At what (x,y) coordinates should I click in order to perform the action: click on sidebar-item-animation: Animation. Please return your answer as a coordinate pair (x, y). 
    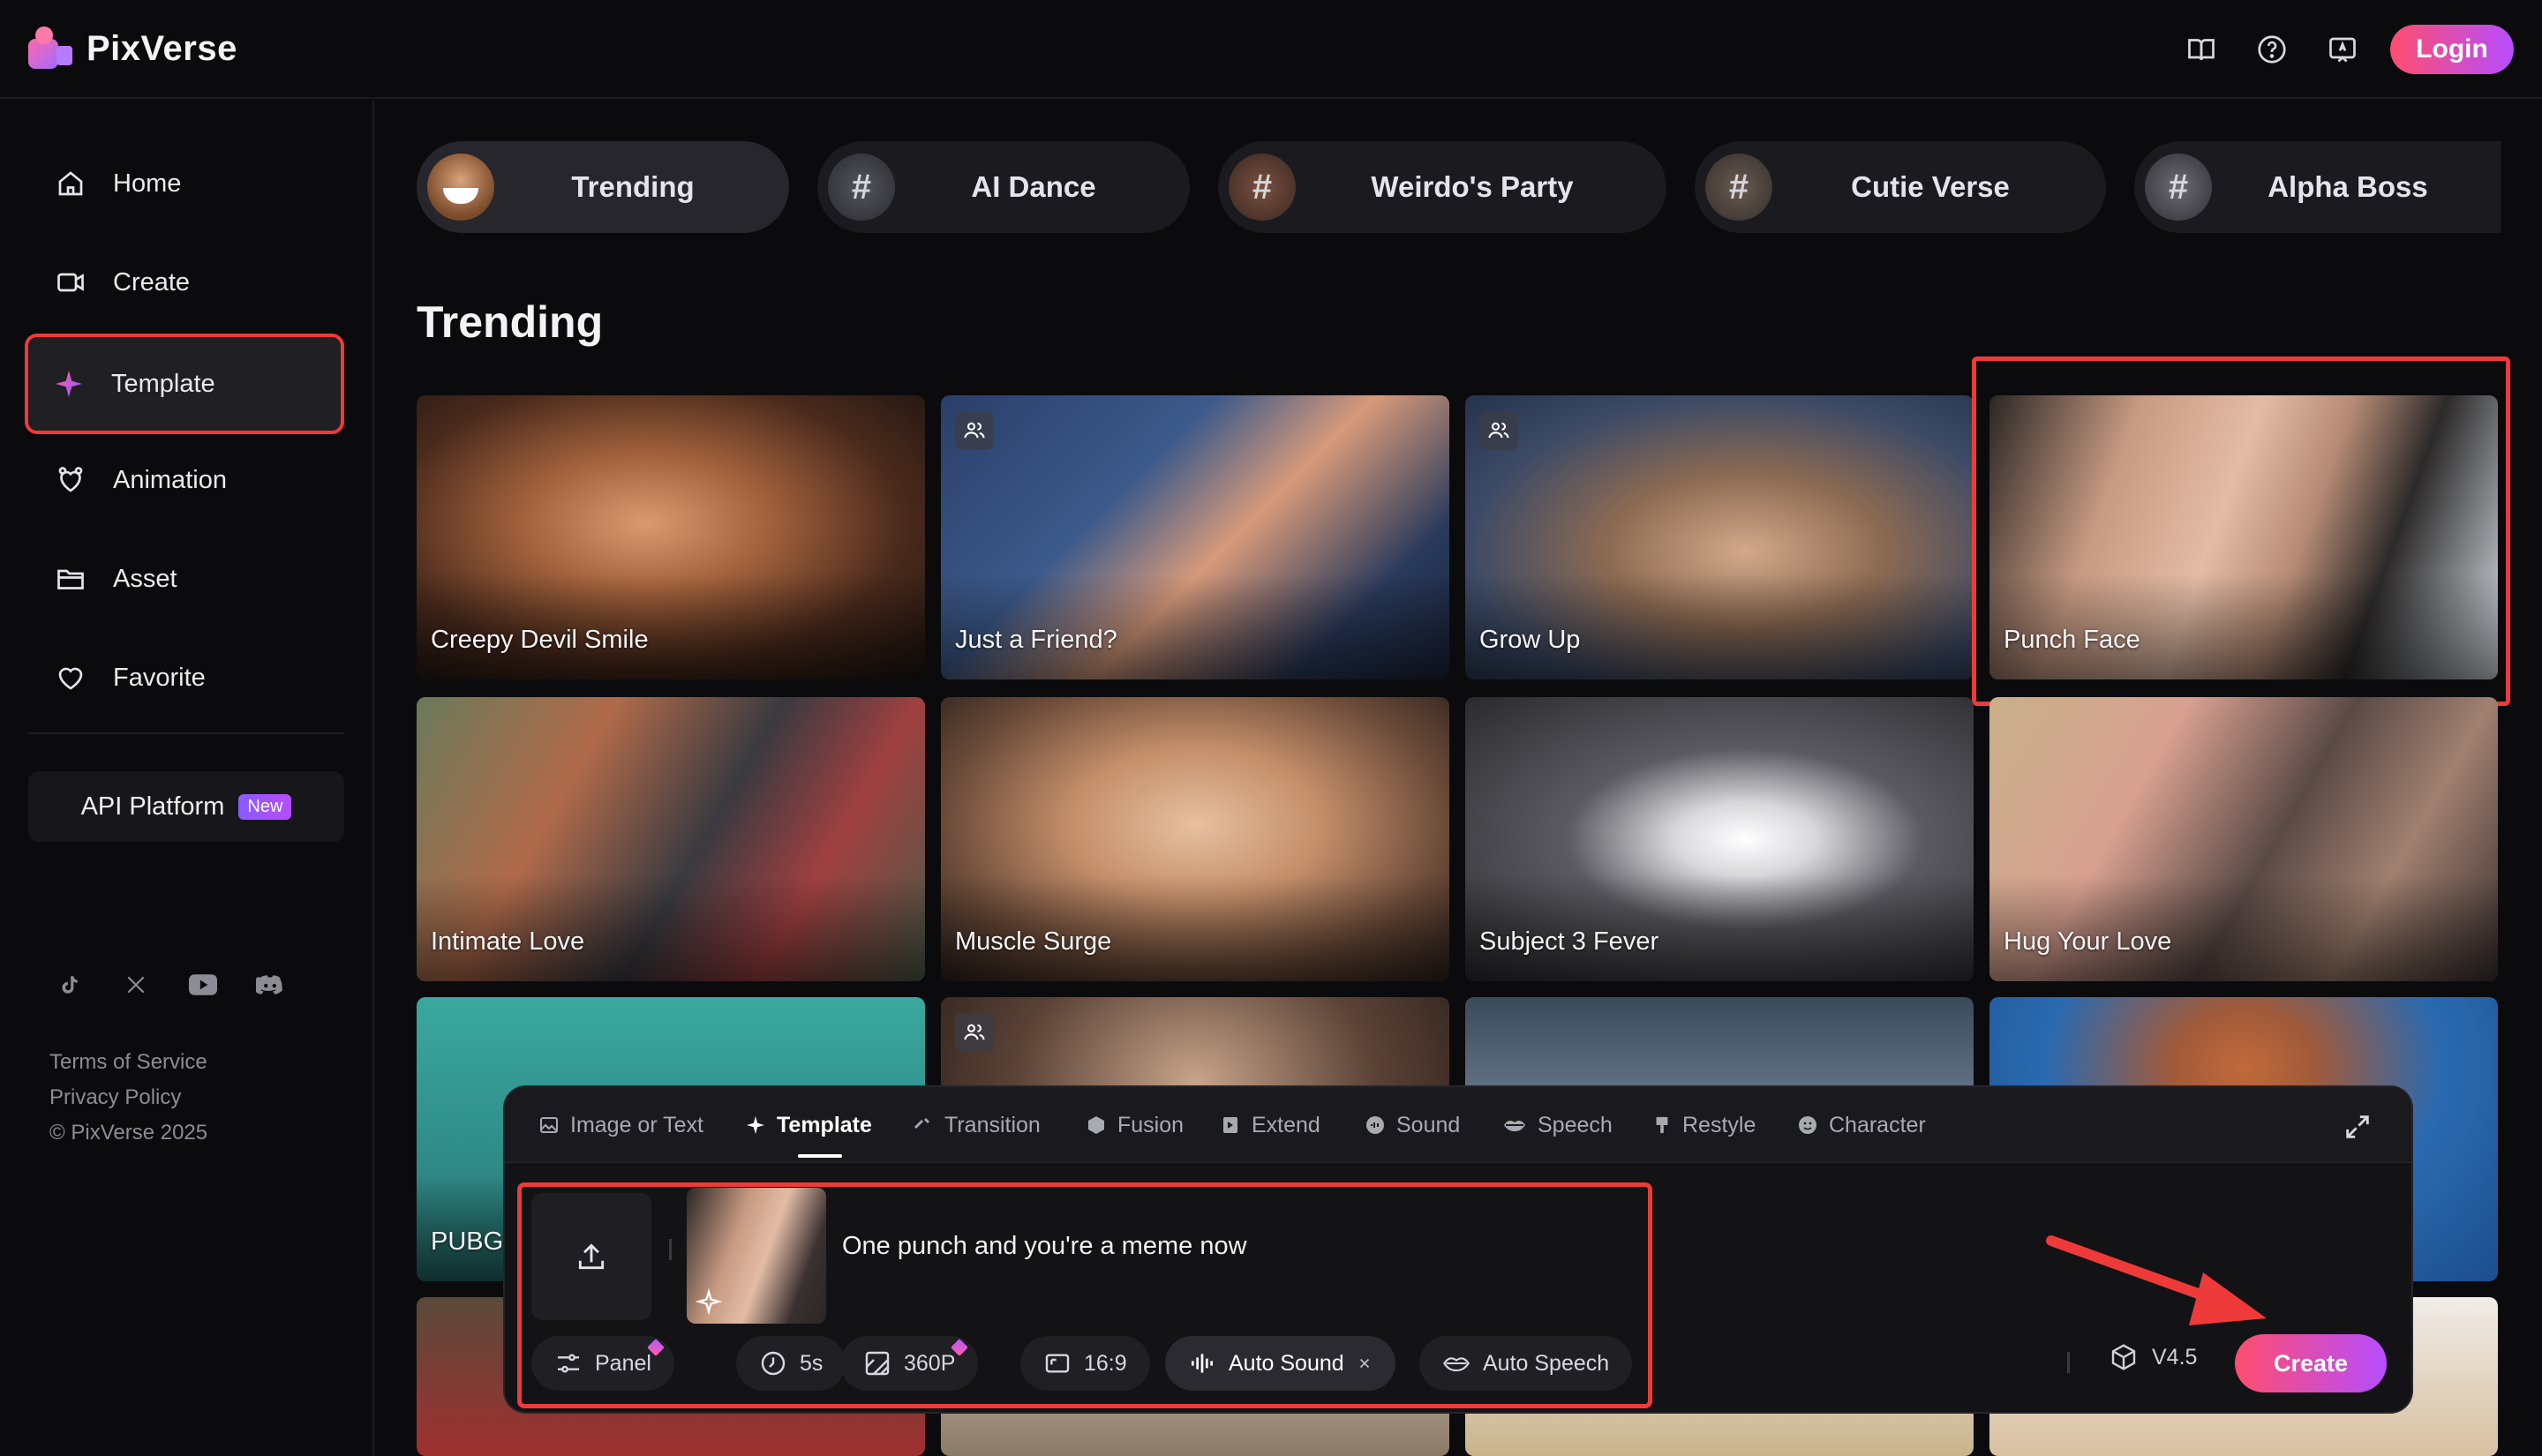
    Looking at the image, I should click on (185, 480).